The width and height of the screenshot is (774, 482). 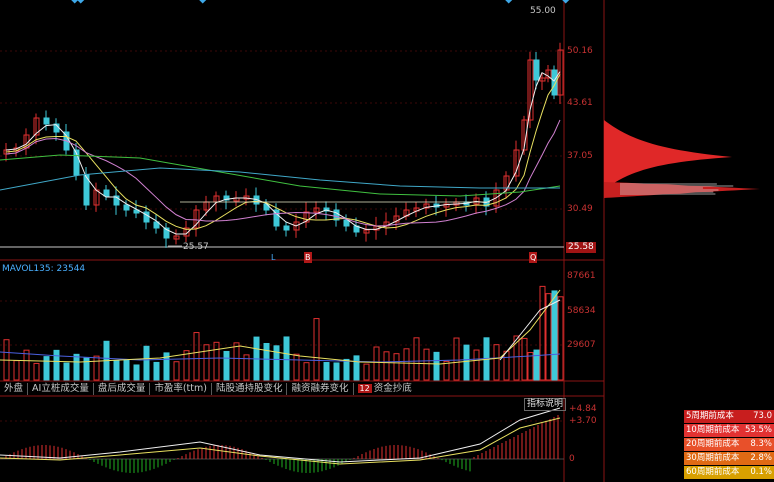 I want to click on price-label: 30.49, so click(x=580, y=209).